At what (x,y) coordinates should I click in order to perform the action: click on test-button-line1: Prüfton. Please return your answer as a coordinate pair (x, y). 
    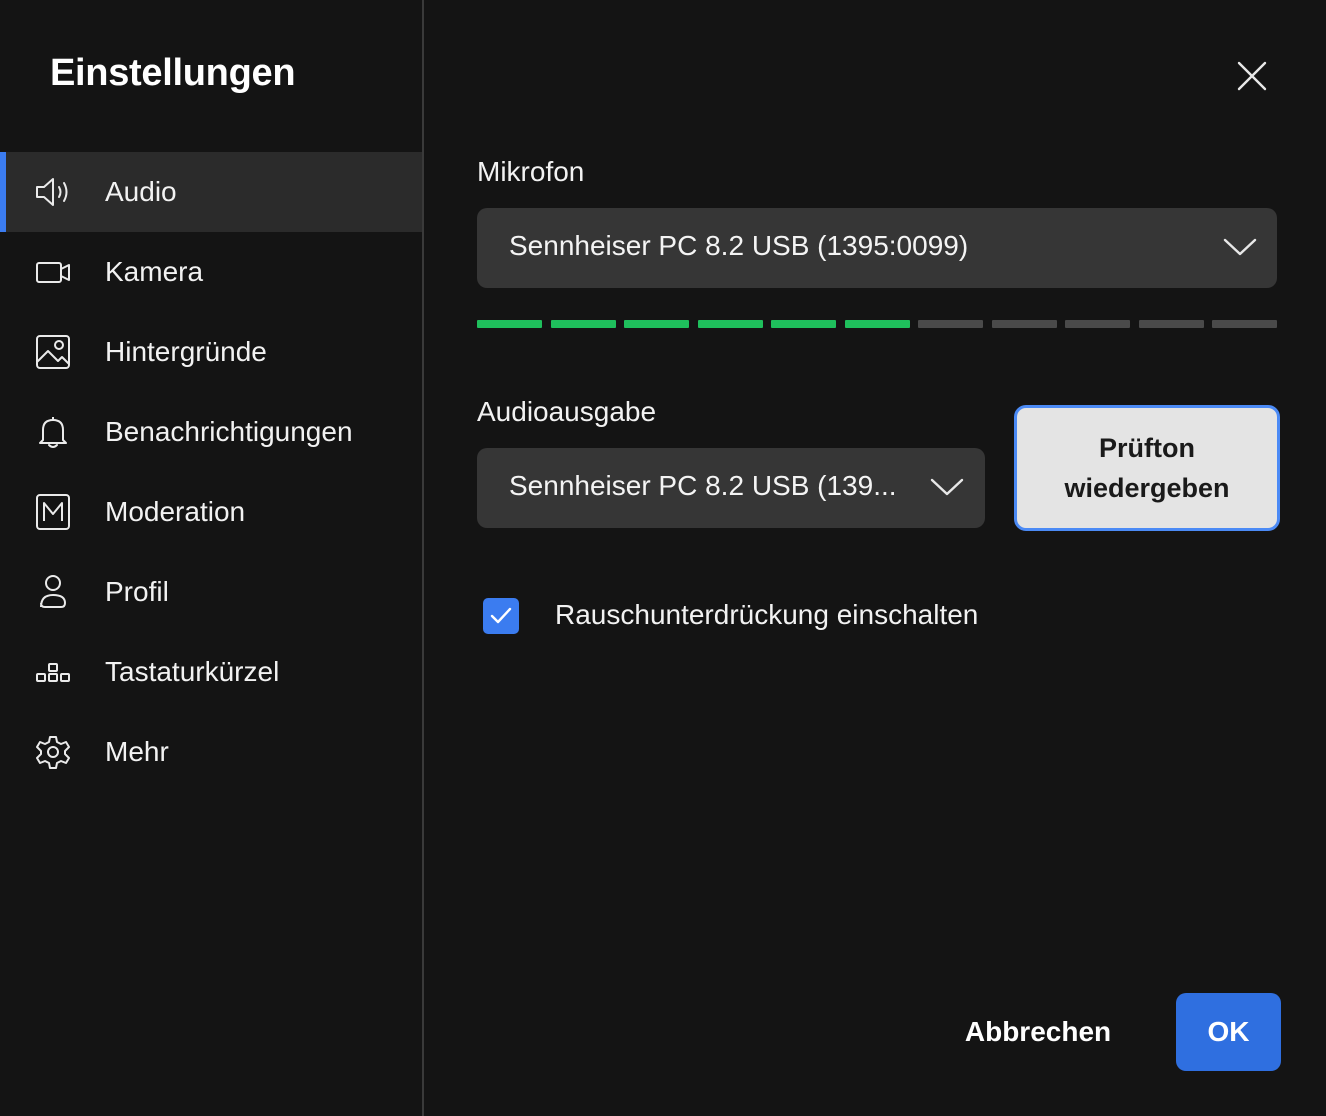
    Looking at the image, I should click on (1147, 448).